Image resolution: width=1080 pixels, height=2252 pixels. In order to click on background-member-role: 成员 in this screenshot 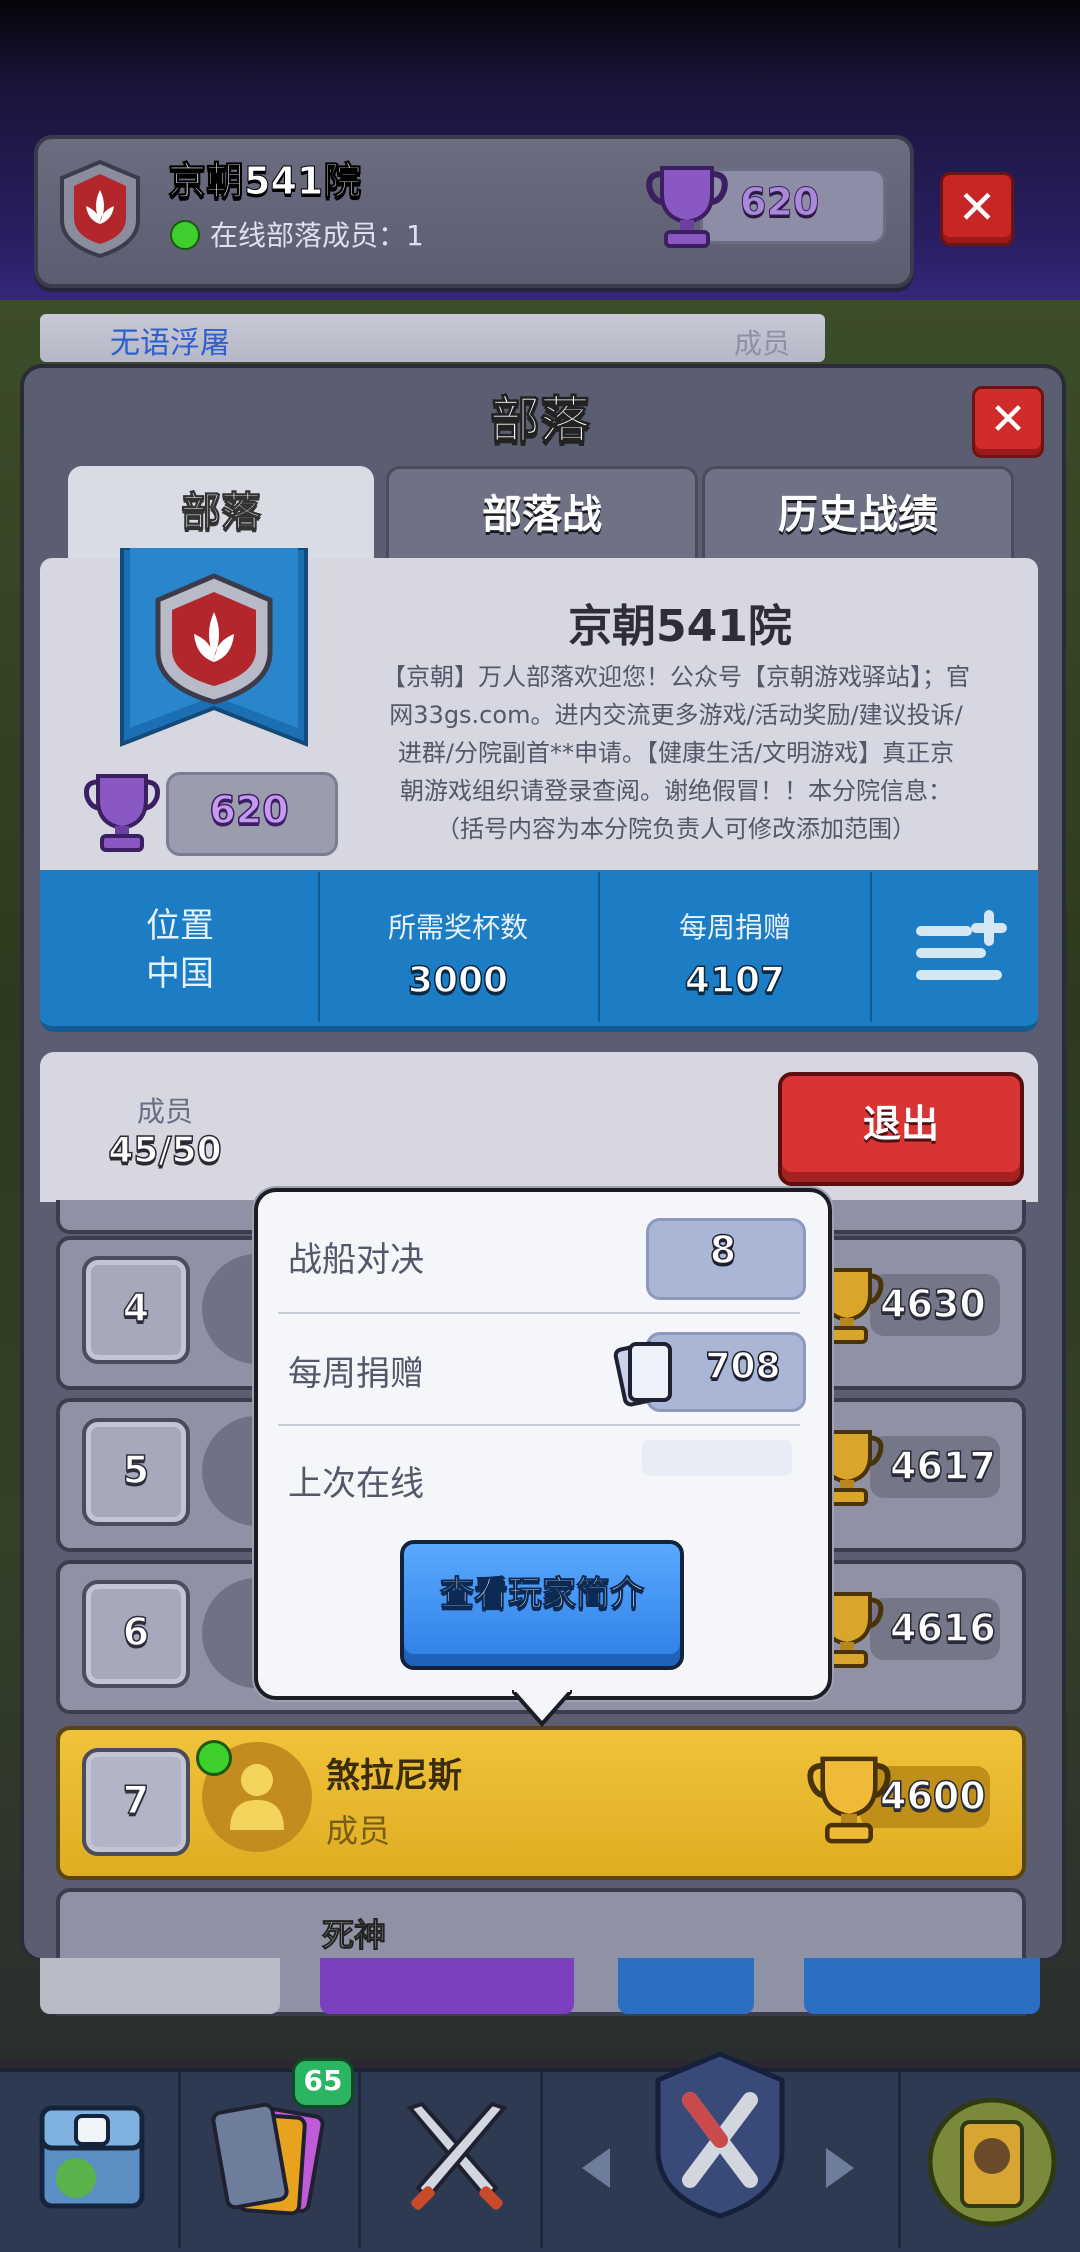, I will do `click(762, 343)`.